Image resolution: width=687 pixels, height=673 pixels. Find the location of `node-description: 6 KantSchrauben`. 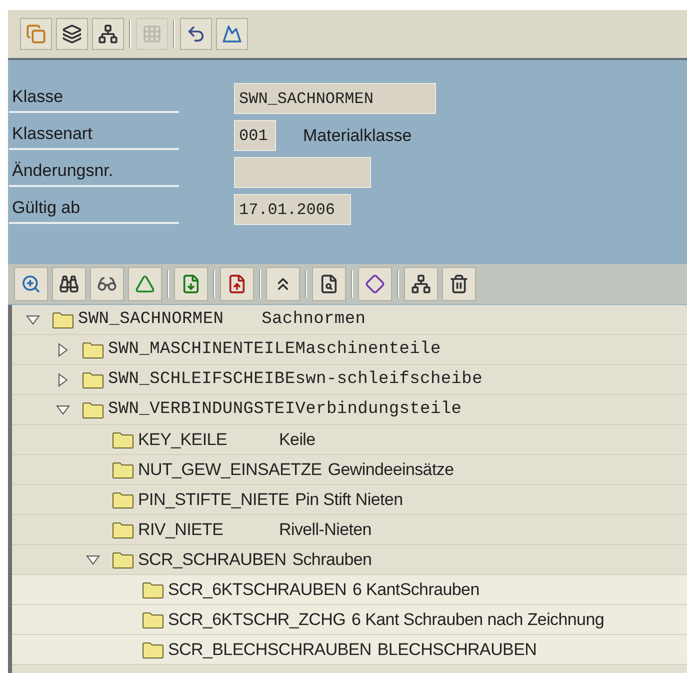

node-description: 6 KantSchrauben is located at coordinates (416, 589).